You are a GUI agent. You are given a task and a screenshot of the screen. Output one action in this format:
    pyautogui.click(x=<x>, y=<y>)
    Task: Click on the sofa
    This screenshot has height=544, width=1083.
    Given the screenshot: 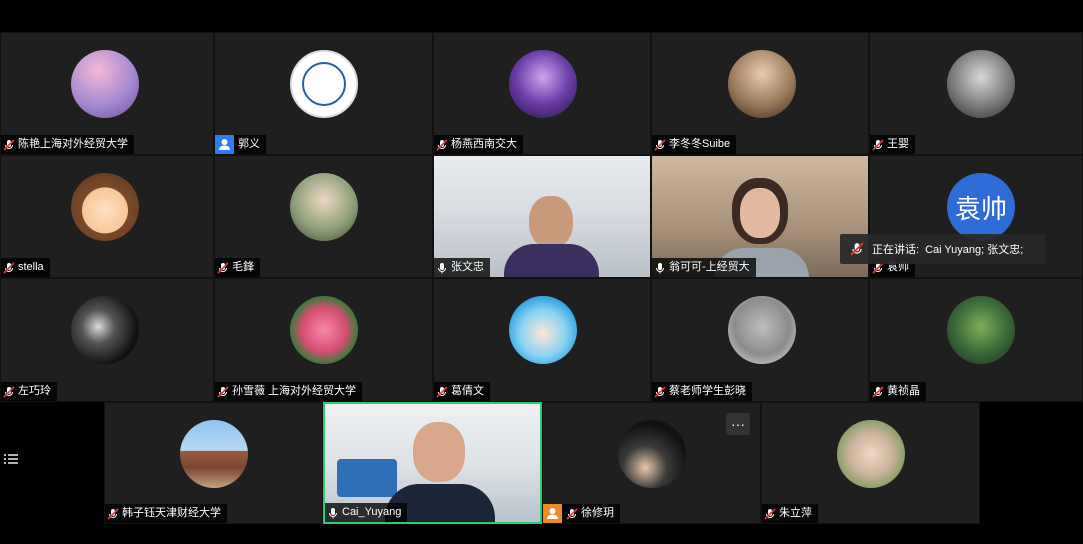 What is the action you would take?
    pyautogui.click(x=367, y=478)
    